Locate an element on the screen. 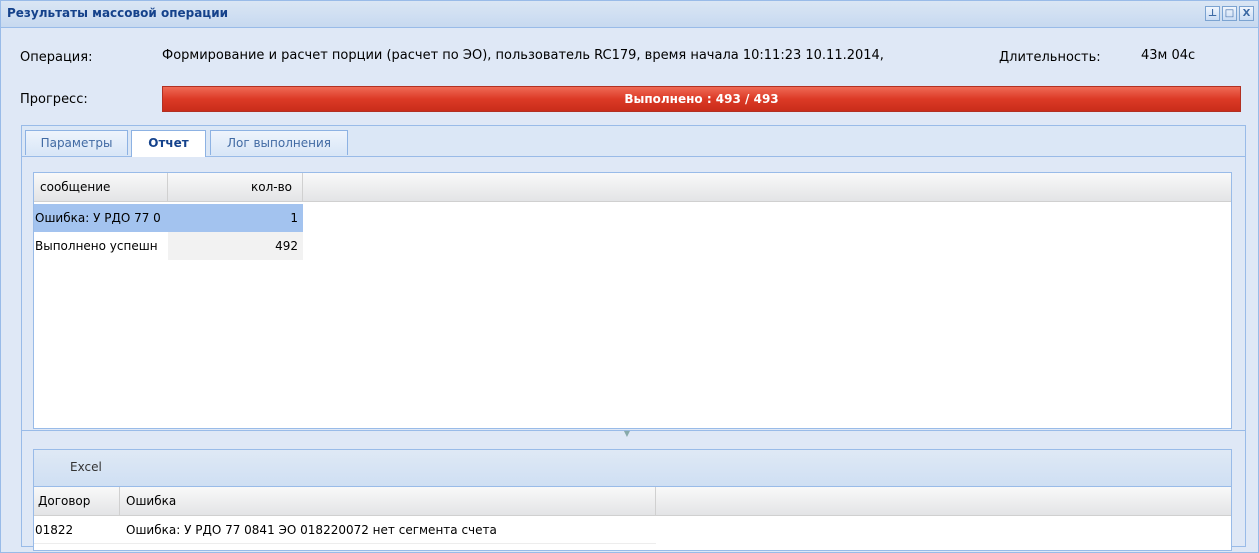 Image resolution: width=1259 pixels, height=553 pixels. error-grid-header: Договор Ошибка is located at coordinates (632, 501).